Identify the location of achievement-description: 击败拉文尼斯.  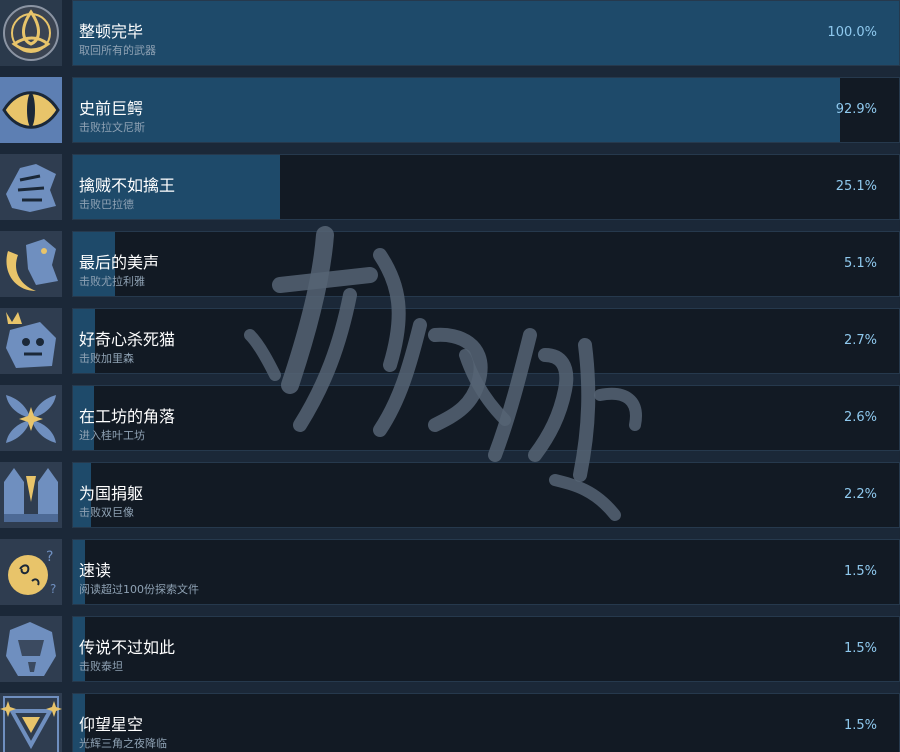
(112, 127).